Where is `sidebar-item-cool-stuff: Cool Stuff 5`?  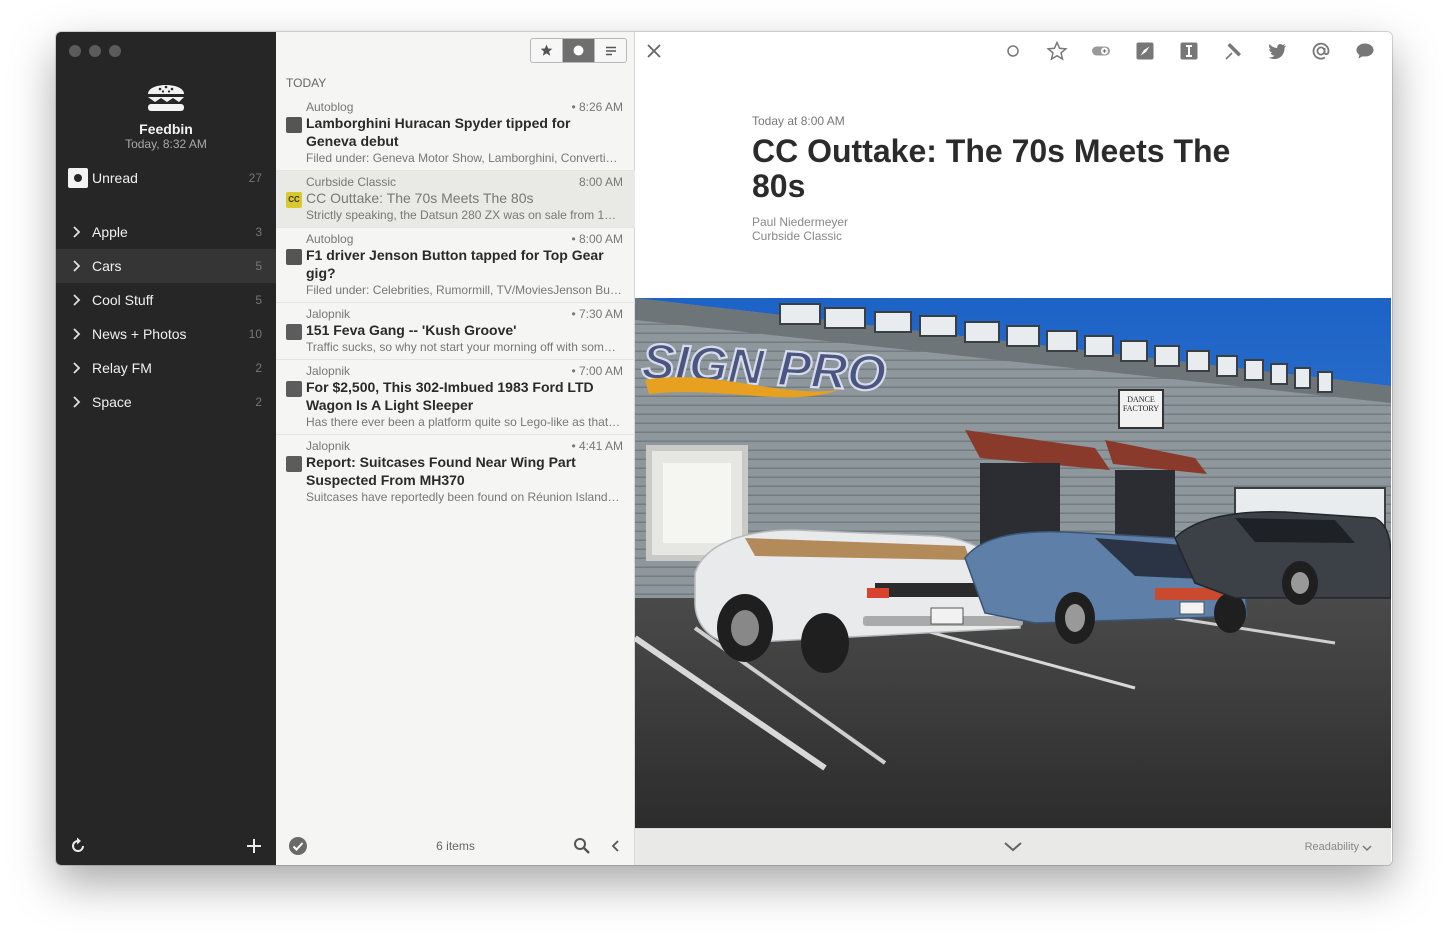
sidebar-item-cool-stuff: Cool Stuff 5 is located at coordinates (166, 300).